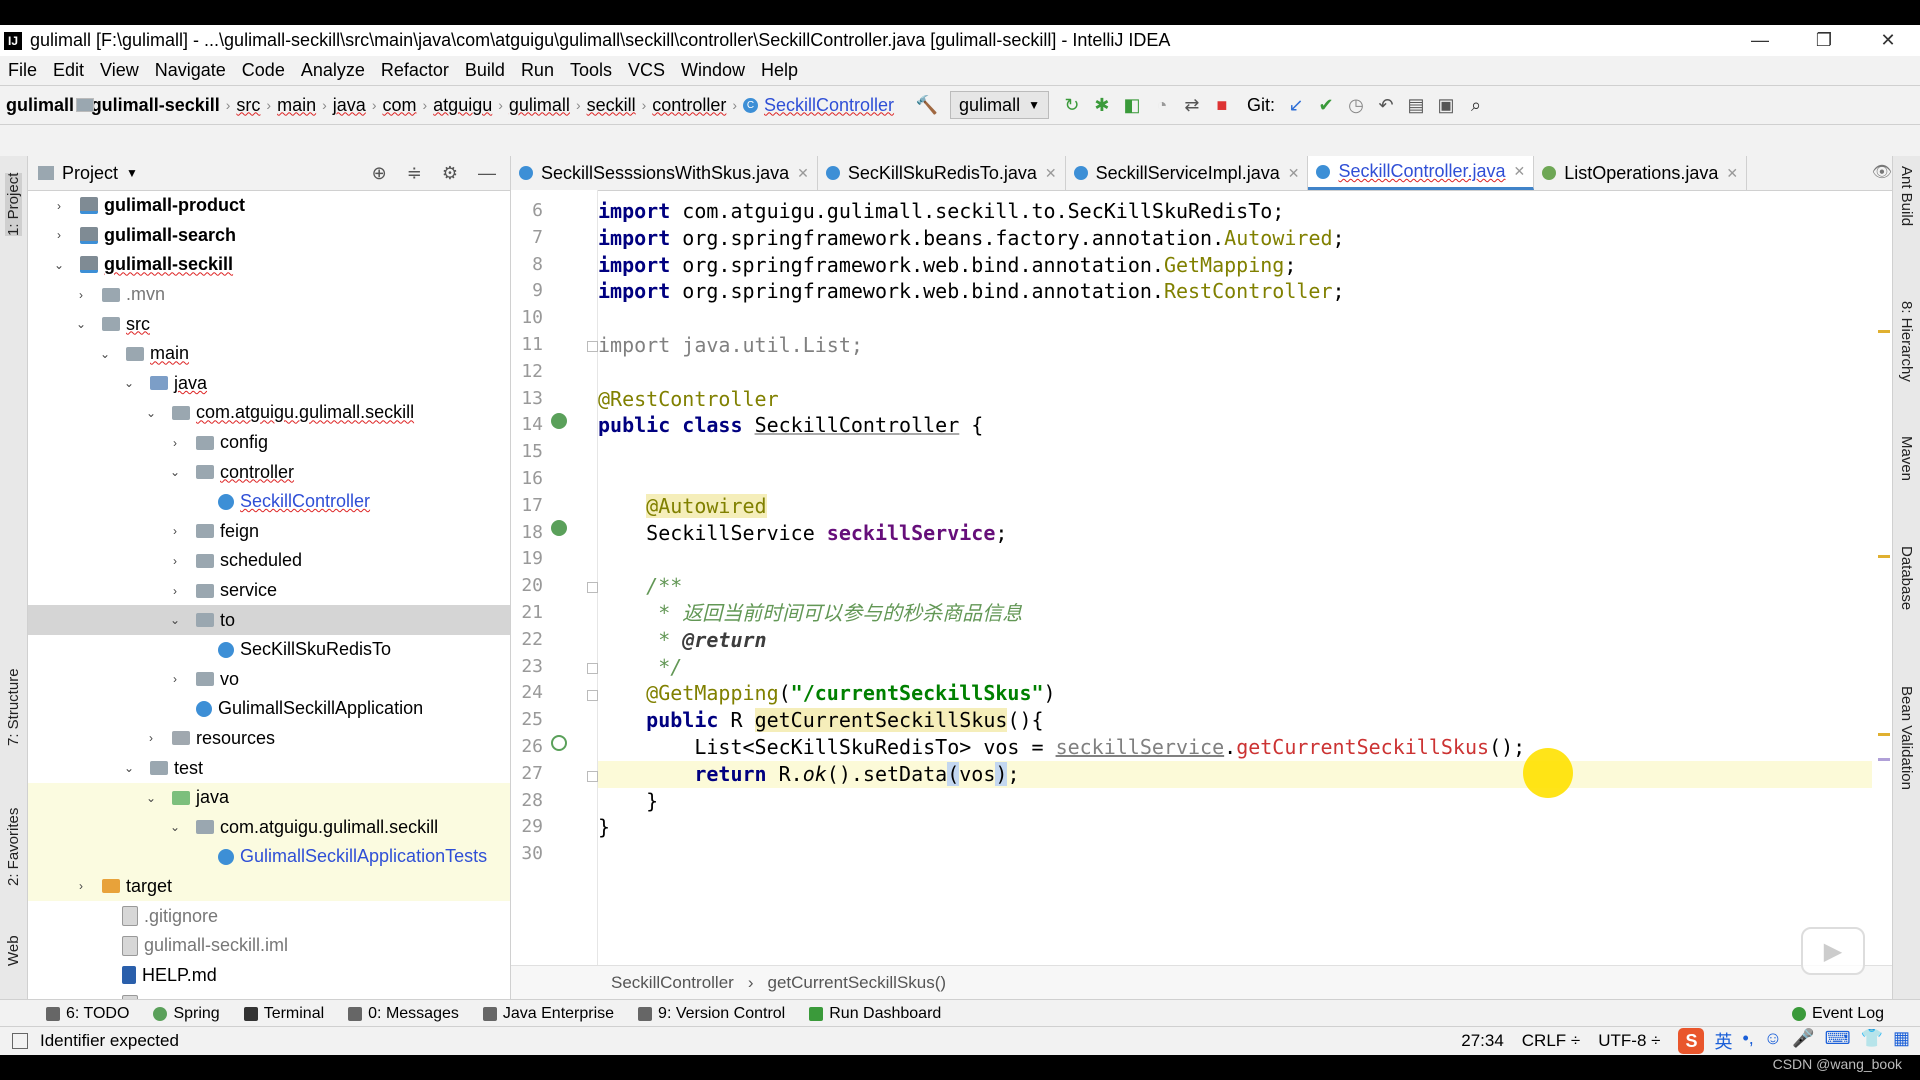  Describe the element at coordinates (857, 983) in the screenshot. I see `breadcrumb-method: getCurrentSeckillSkus()` at that location.